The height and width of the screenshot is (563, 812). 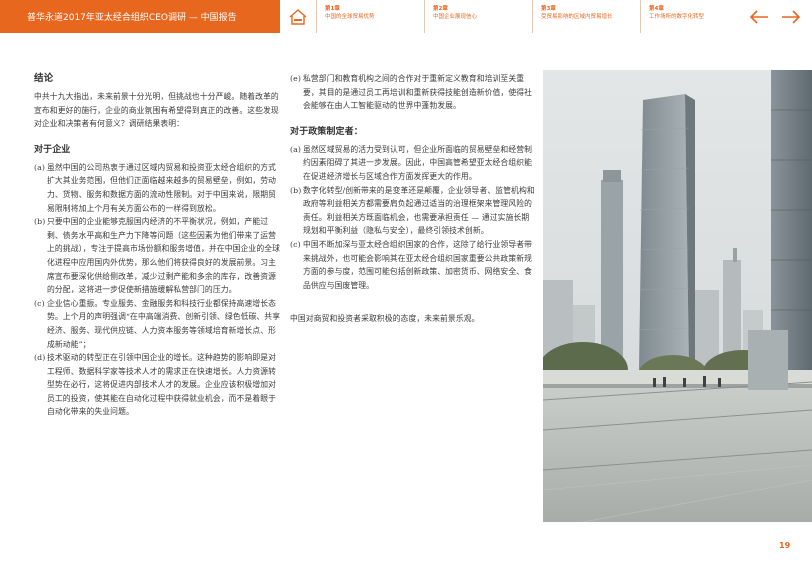 What do you see at coordinates (677, 17) in the screenshot?
I see `tab-chapter-label: 工作场所的数字化转型` at bounding box center [677, 17].